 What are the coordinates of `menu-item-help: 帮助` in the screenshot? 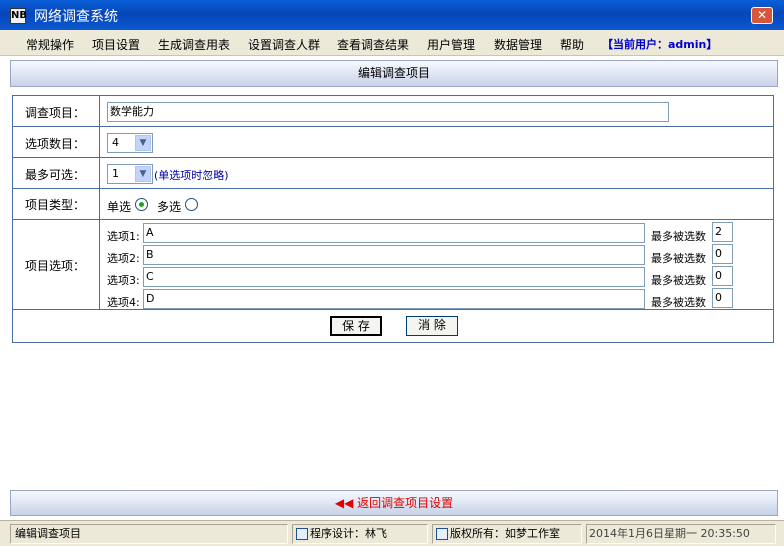 It's located at (572, 44).